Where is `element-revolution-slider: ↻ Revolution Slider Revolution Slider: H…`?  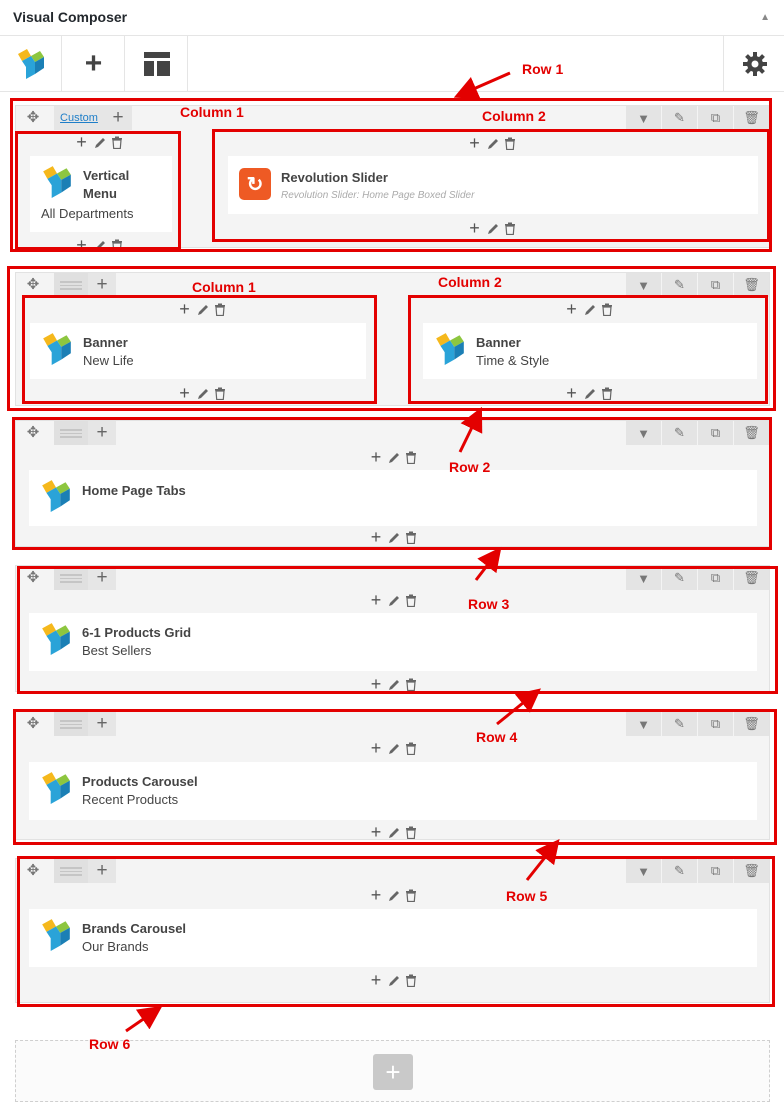 element-revolution-slider: ↻ Revolution Slider Revolution Slider: H… is located at coordinates (493, 185).